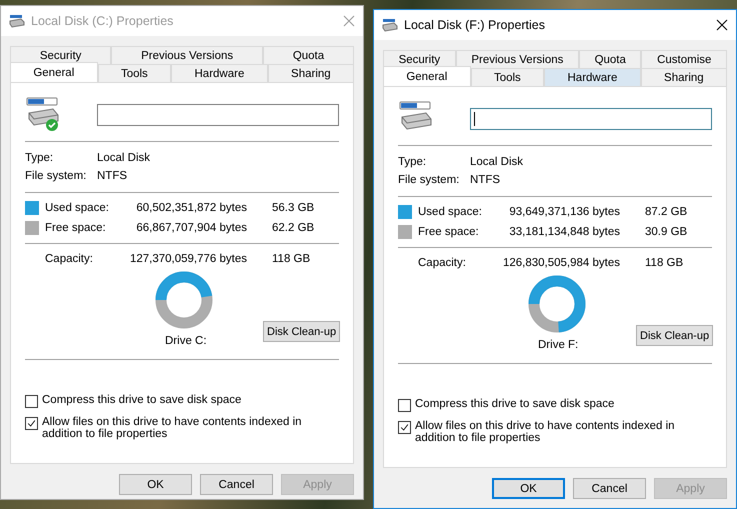 This screenshot has width=737, height=509. What do you see at coordinates (293, 228) in the screenshot?
I see `size-value: 62.2 GB` at bounding box center [293, 228].